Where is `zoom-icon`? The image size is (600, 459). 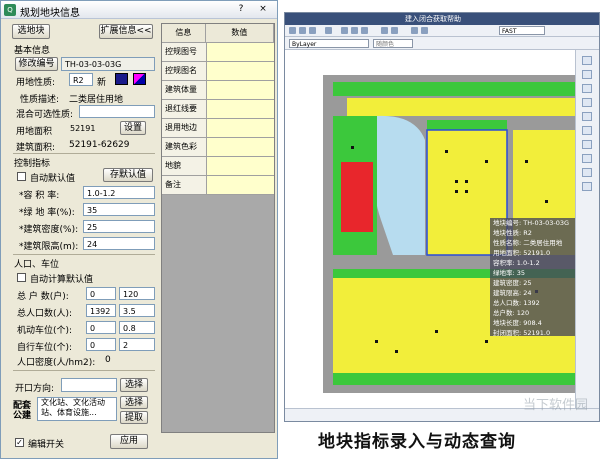 zoom-icon is located at coordinates (414, 30).